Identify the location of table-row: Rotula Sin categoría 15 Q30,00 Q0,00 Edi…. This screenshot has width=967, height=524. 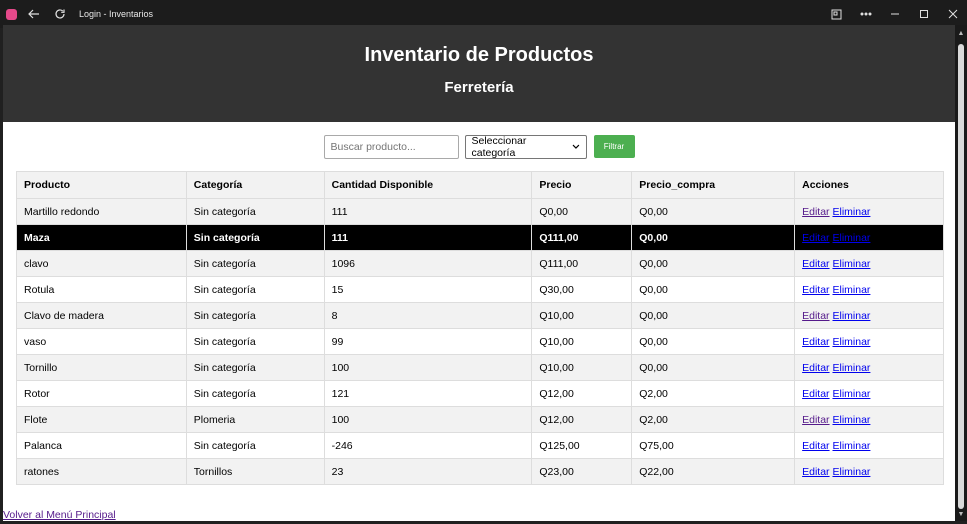
(480, 289).